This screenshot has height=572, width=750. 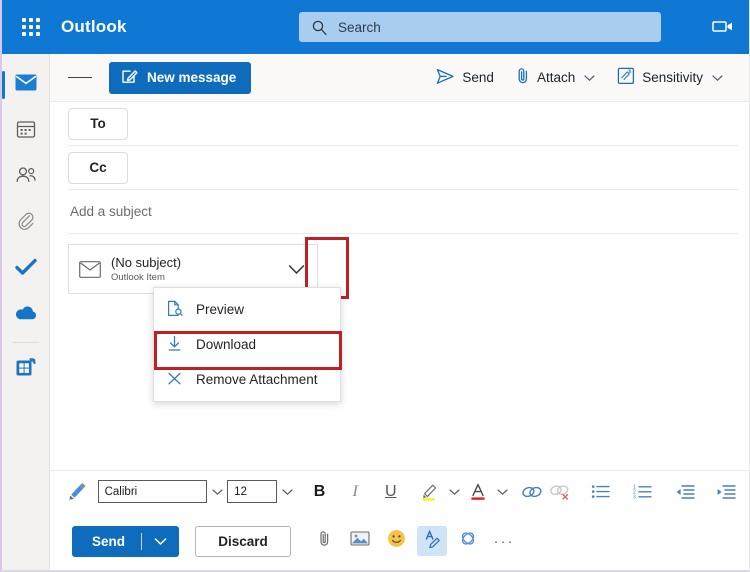 I want to click on font-size-input: 12, so click(x=252, y=491).